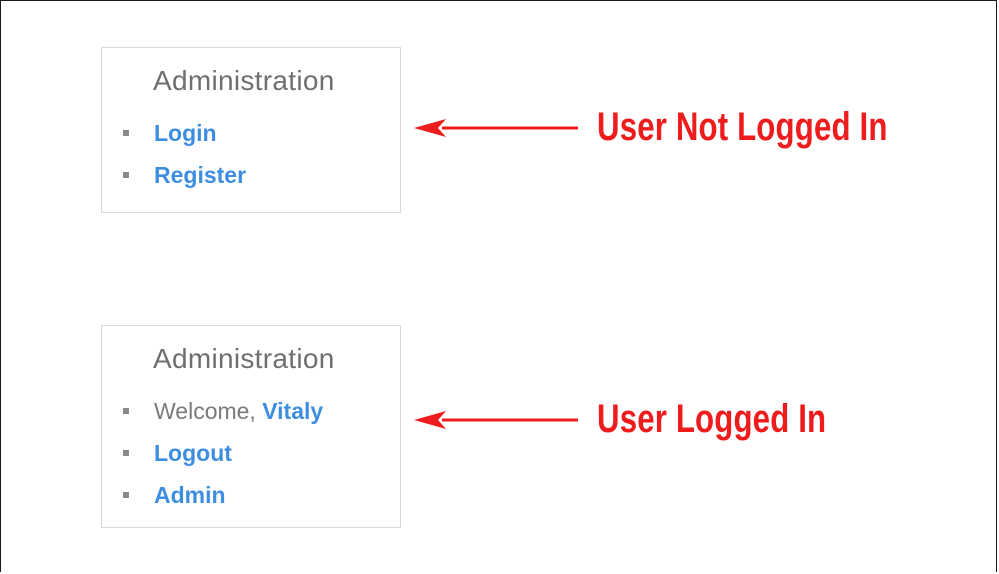 This screenshot has width=999, height=574. I want to click on list-item: Welcome, Vitaly, so click(223, 414).